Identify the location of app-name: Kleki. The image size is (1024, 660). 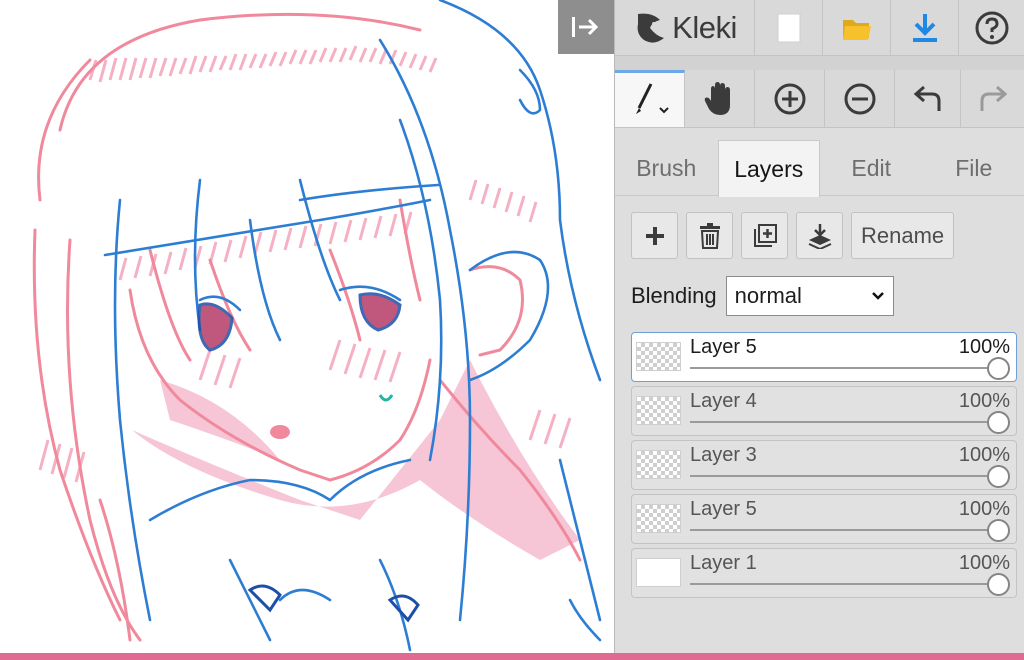
(704, 27).